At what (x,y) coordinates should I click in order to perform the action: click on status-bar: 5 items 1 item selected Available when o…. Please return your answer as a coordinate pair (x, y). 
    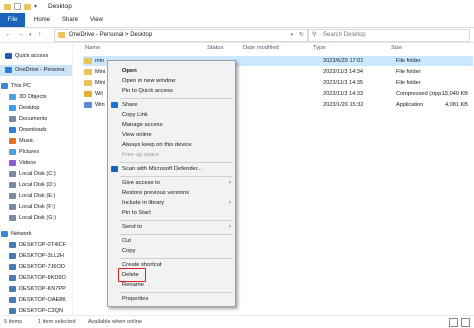
    Looking at the image, I should click on (237, 321).